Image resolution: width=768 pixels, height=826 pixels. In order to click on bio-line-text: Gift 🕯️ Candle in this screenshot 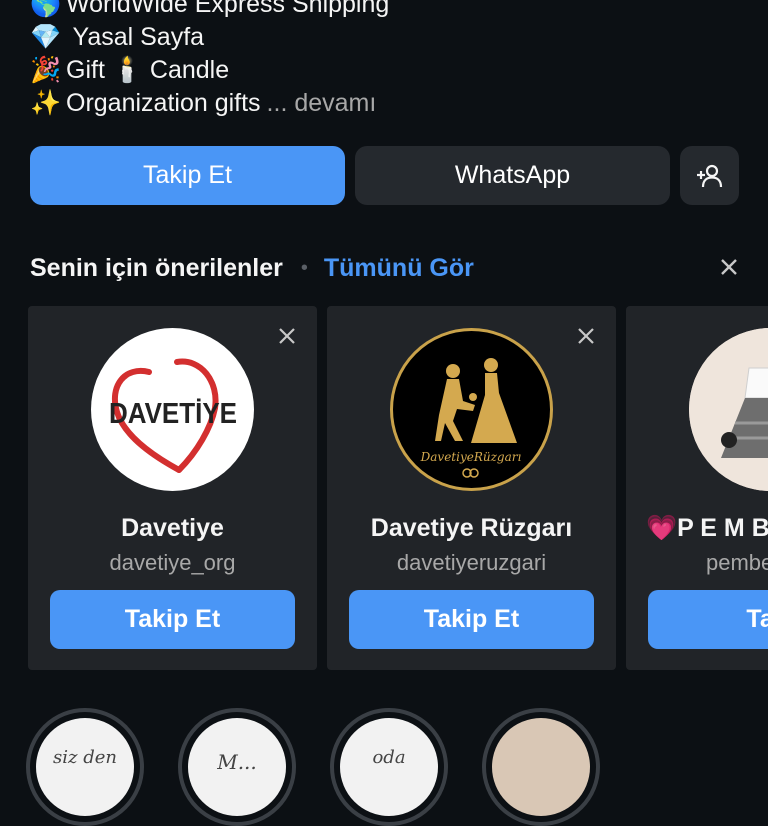, I will do `click(148, 70)`.